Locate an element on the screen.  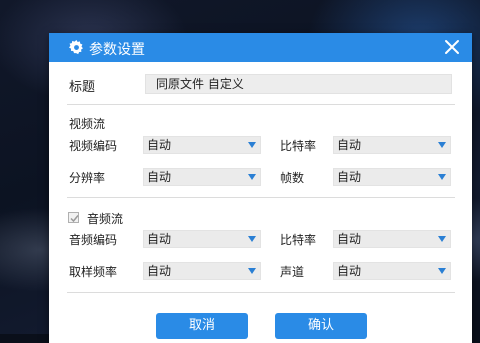
audio-codec-label: 音频编码 is located at coordinates (93, 240).